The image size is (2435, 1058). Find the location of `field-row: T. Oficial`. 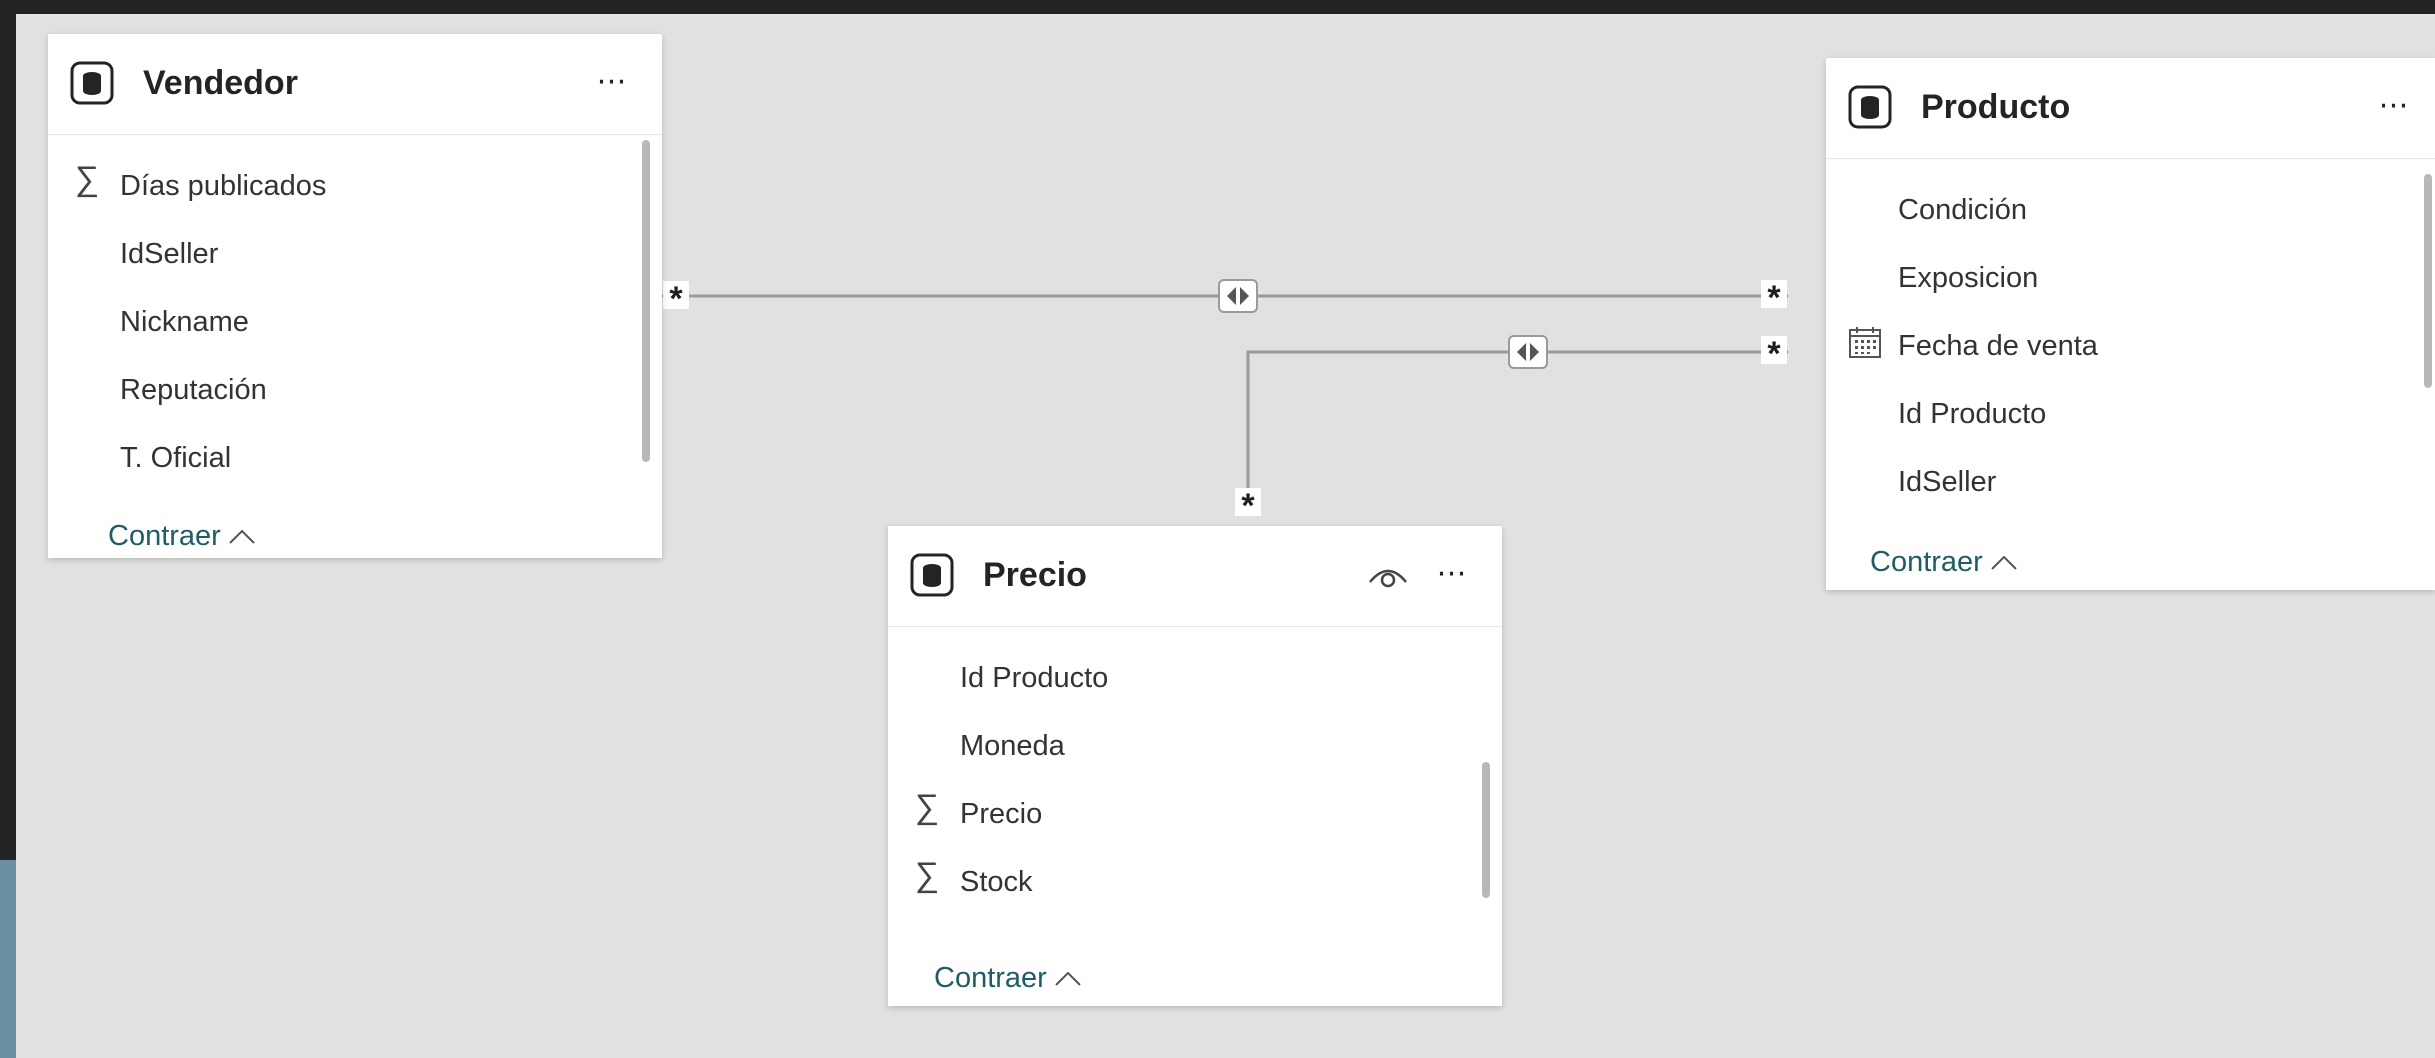

field-row: T. Oficial is located at coordinates (340, 459).